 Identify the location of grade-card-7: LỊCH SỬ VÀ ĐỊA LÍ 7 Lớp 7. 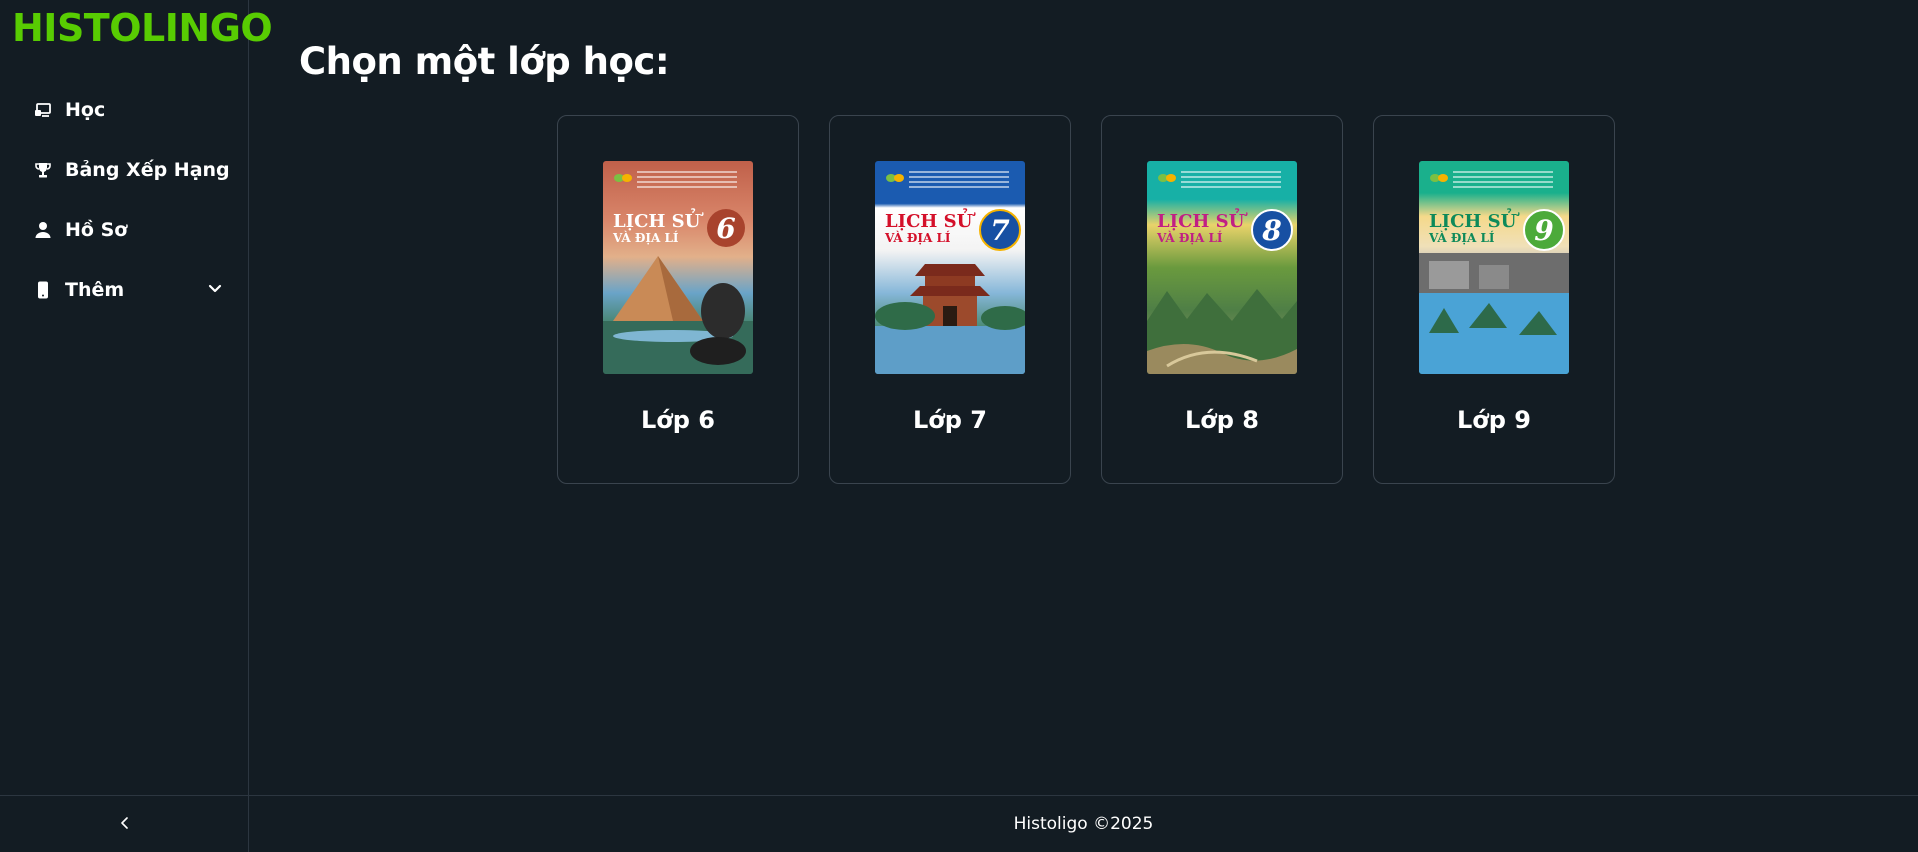
(950, 299).